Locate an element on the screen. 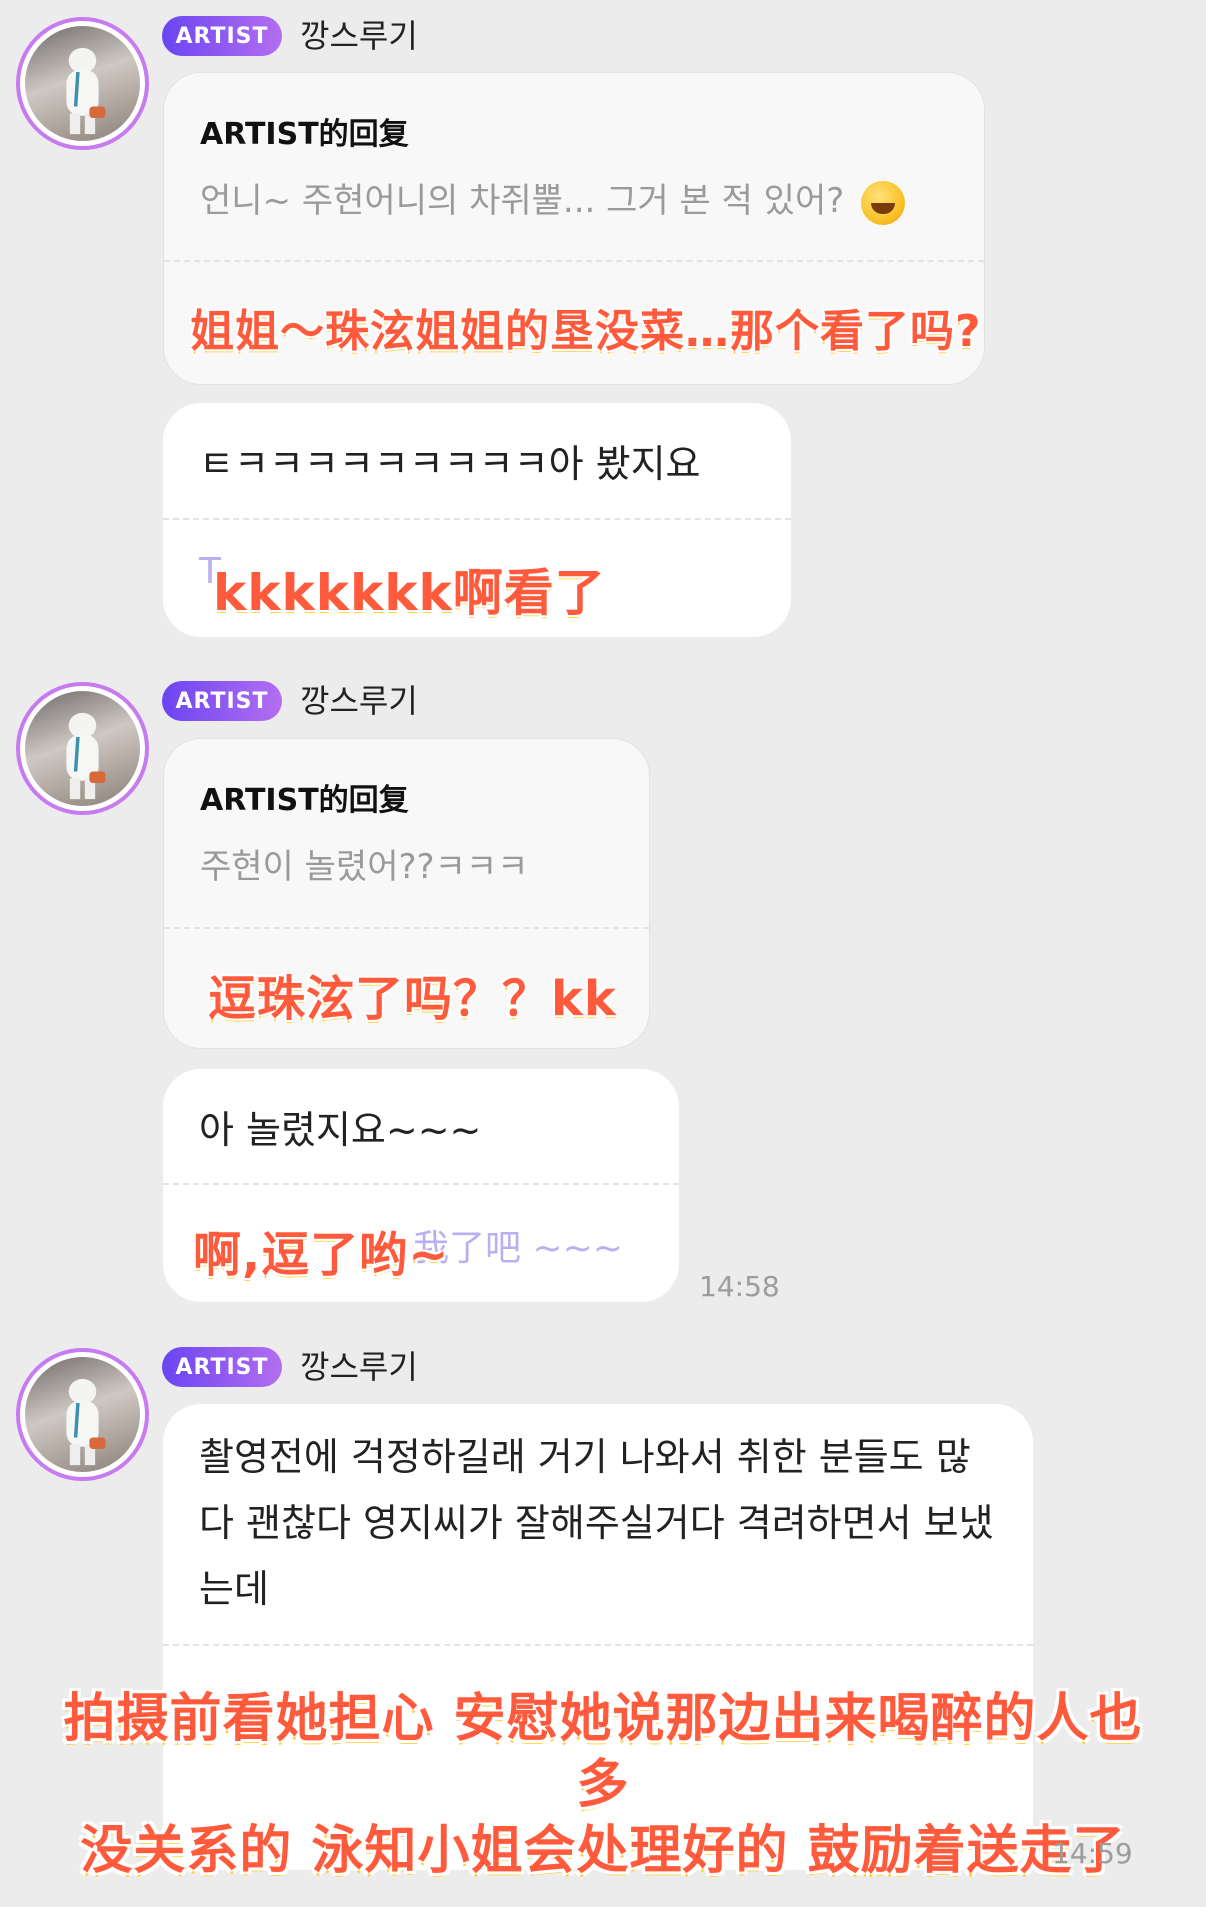  quoted-text-content: 언니~ 주현어니의 차쥐뿔... 그거 본 적 있어? is located at coordinates (522, 201).